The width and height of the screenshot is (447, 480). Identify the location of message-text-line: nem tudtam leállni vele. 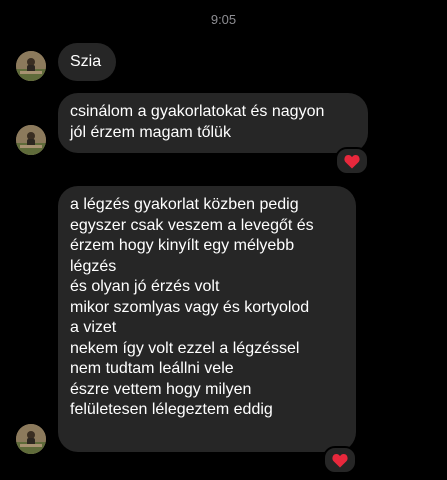
(152, 368).